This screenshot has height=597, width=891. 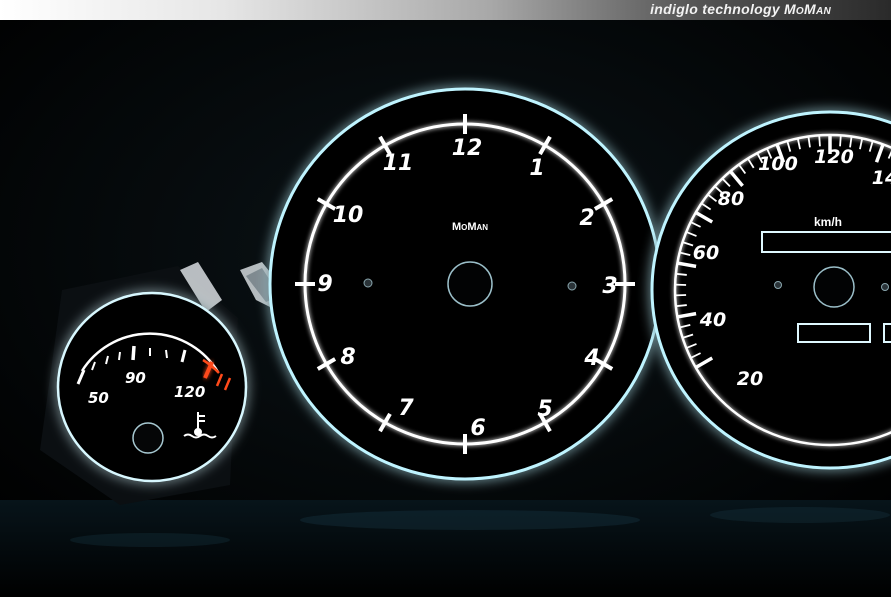 What do you see at coordinates (834, 287) in the screenshot?
I see `speedo-center-hub` at bounding box center [834, 287].